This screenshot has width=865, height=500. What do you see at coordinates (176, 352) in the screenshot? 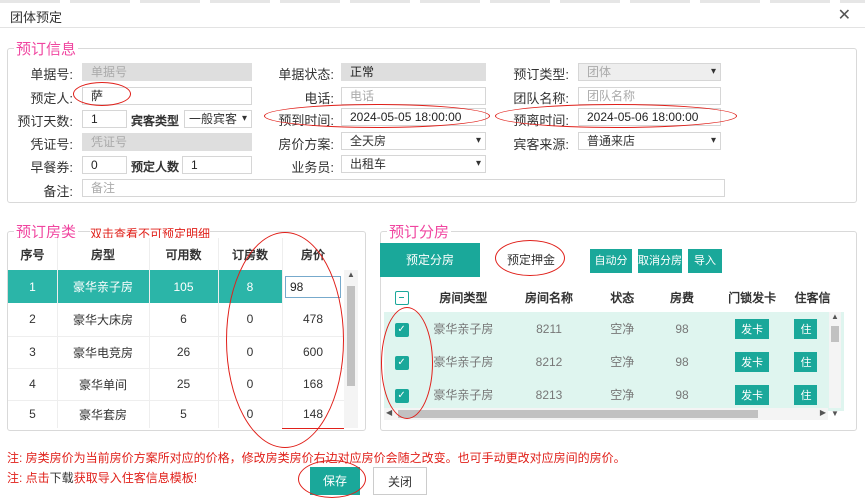
I see `table-row: 3 豪华电竞房 26 0 600` at bounding box center [176, 352].